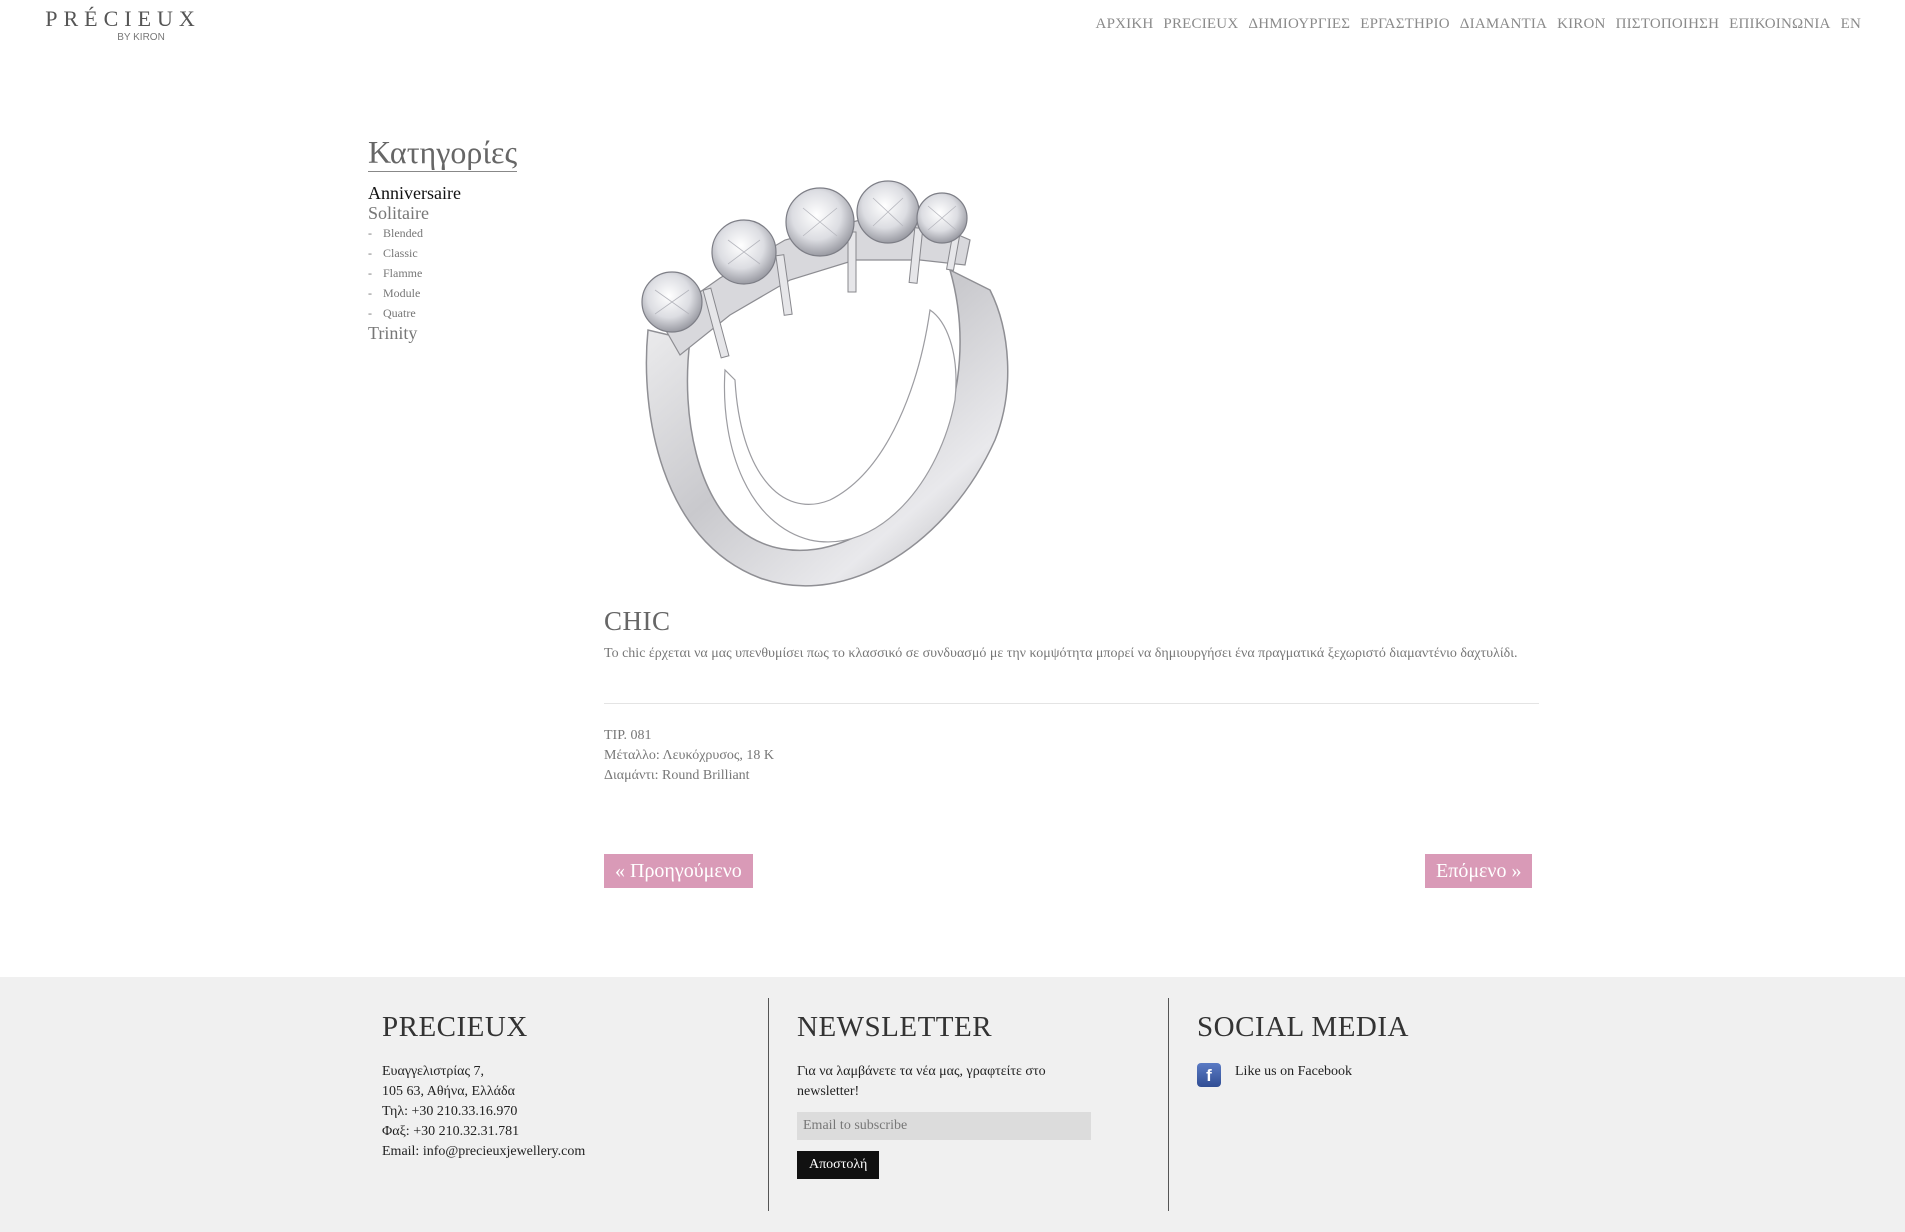 This screenshot has height=1232, width=1905. I want to click on ring-product-image, so click(825, 383).